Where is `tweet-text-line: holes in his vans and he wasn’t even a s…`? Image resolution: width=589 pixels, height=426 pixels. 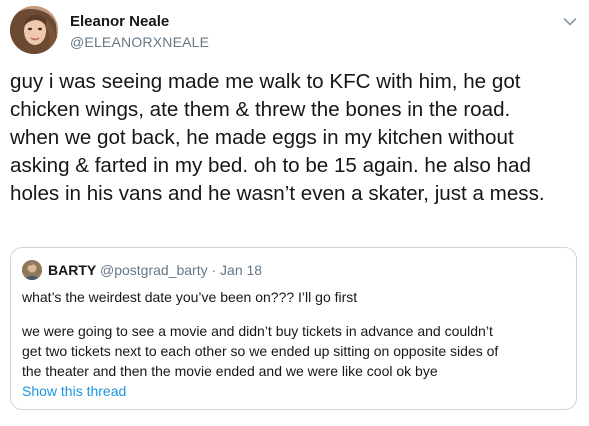 tweet-text-line: holes in his vans and he wasn’t even a s… is located at coordinates (277, 193).